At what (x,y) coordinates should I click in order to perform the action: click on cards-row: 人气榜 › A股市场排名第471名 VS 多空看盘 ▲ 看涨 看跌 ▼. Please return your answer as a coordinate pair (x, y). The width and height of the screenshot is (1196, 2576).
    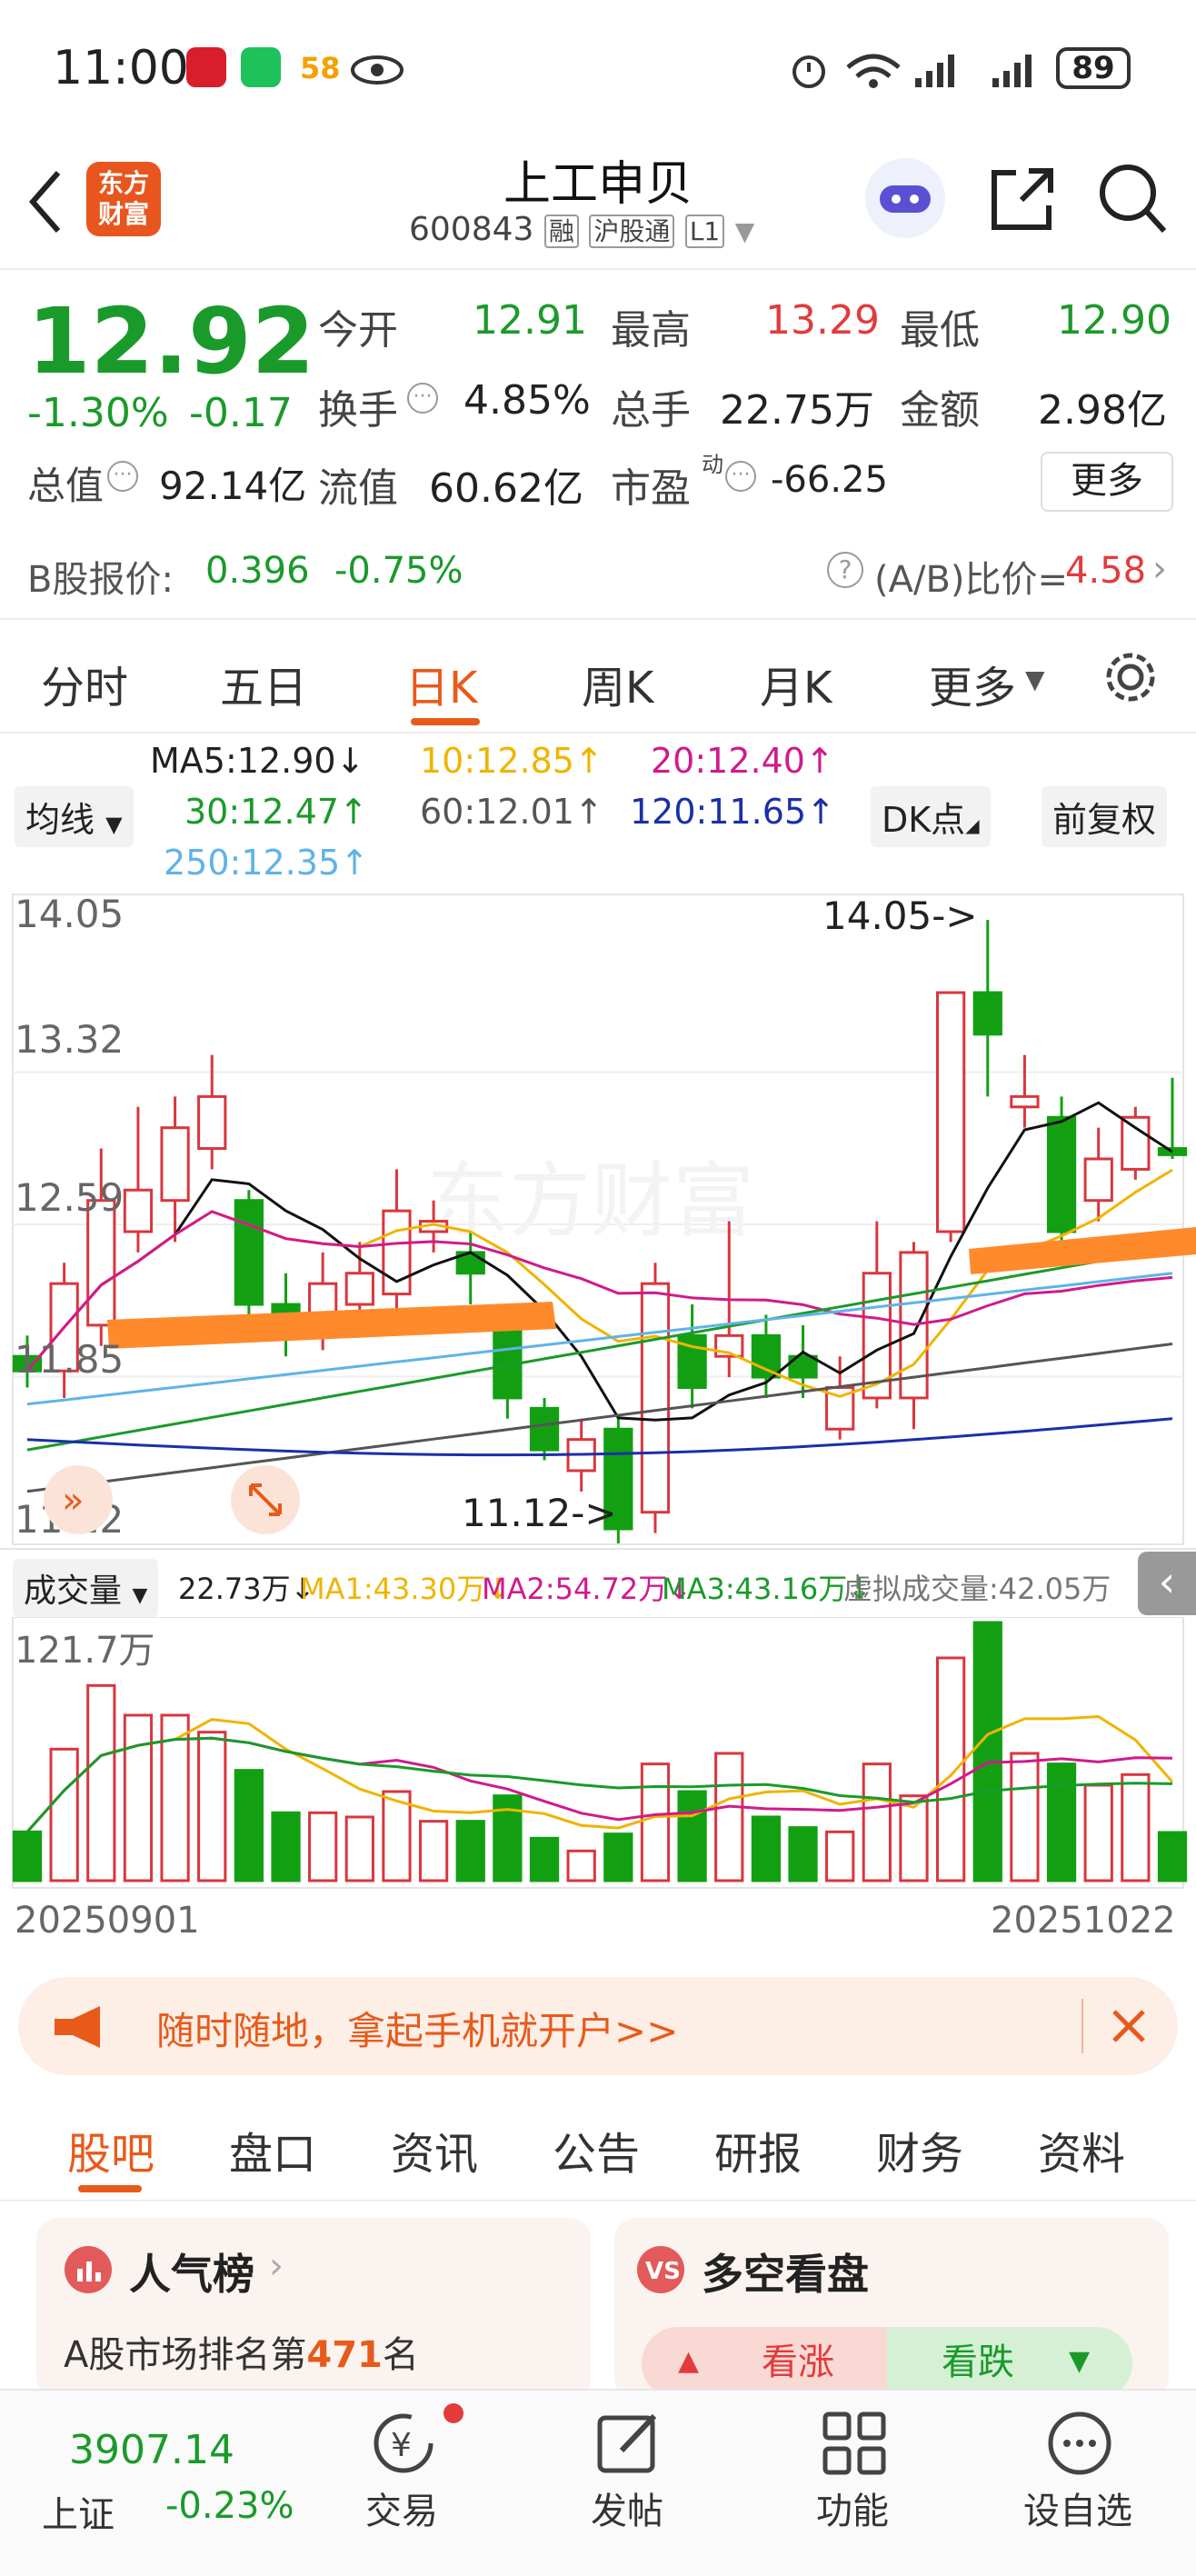
    Looking at the image, I should click on (598, 2304).